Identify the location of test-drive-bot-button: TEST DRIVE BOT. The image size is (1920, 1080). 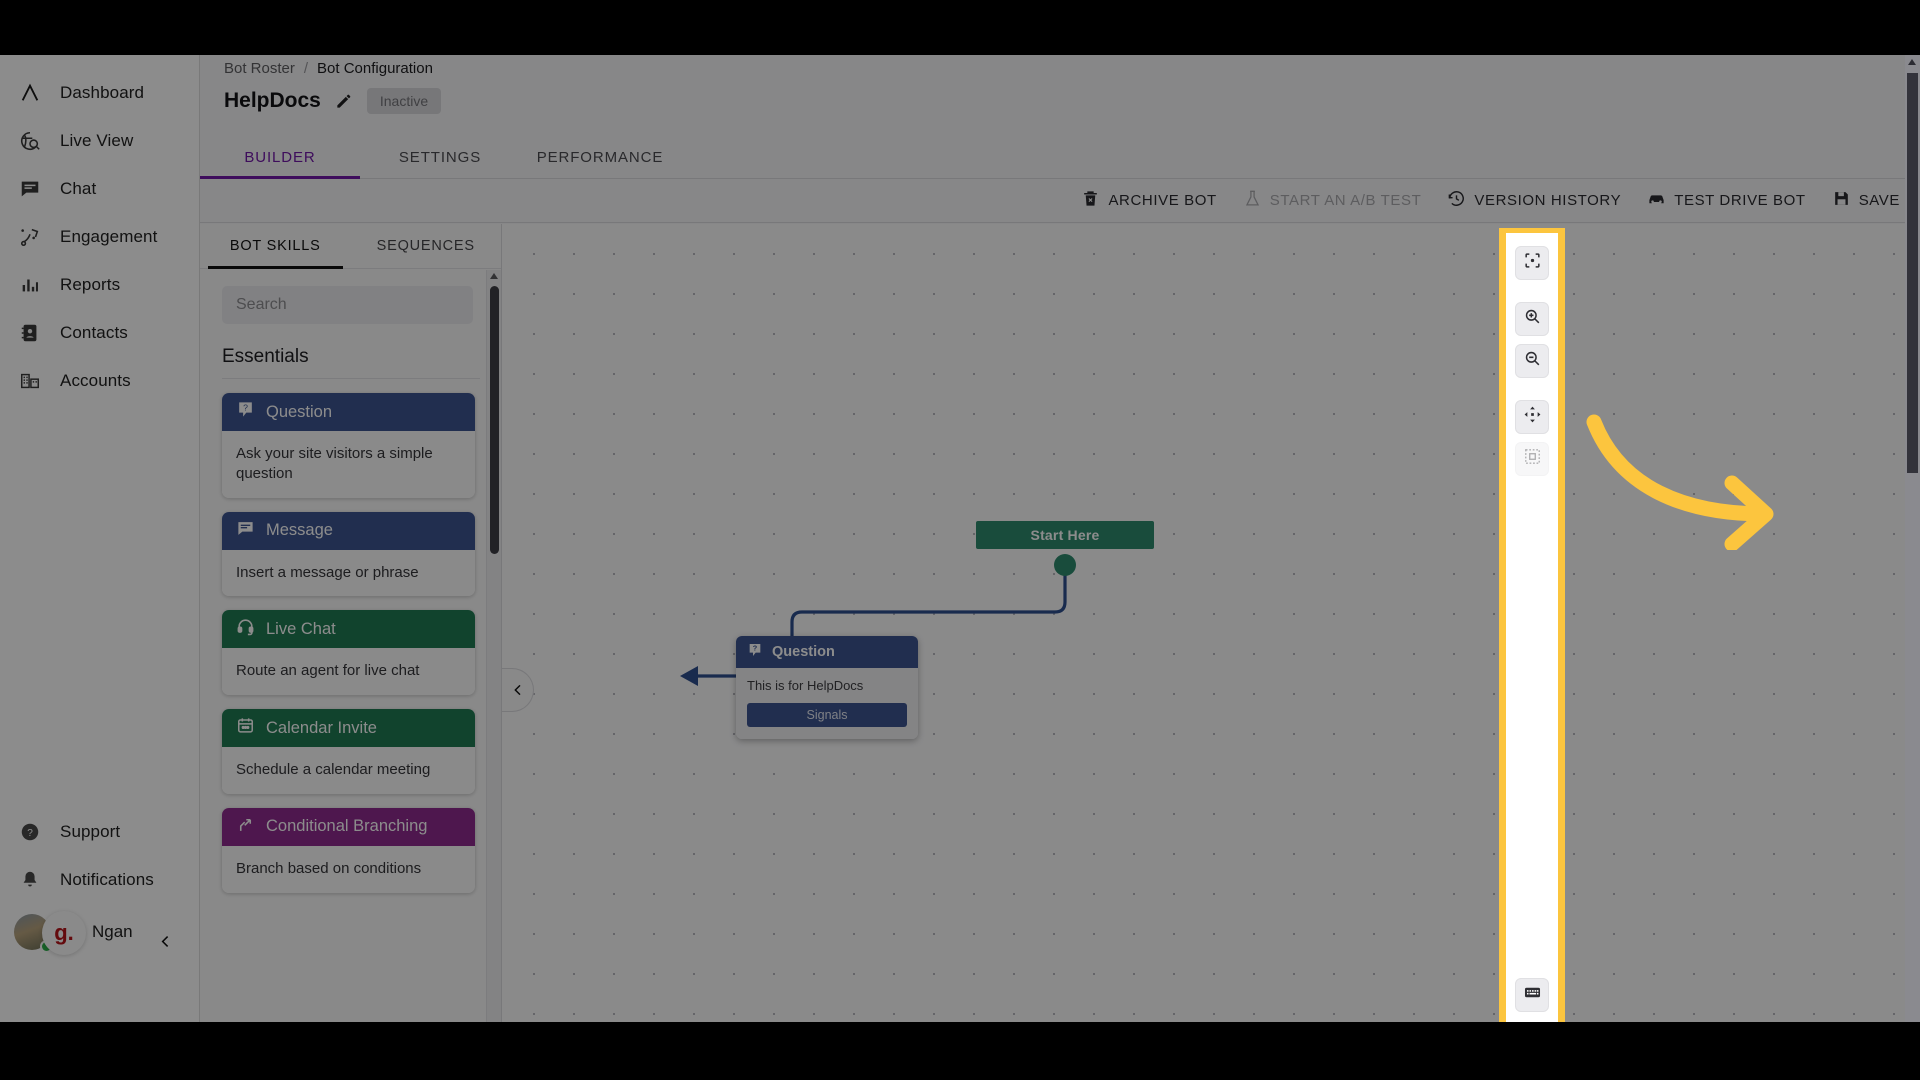
(1726, 200).